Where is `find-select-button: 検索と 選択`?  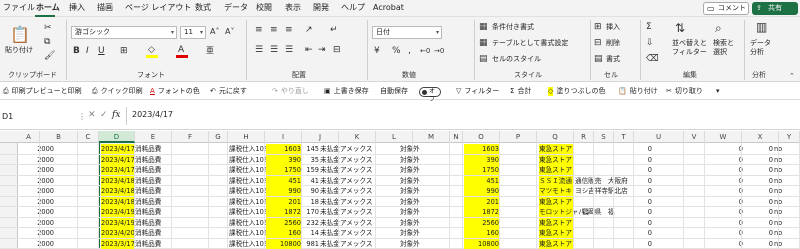 find-select-button: 検索と 選択 is located at coordinates (723, 48).